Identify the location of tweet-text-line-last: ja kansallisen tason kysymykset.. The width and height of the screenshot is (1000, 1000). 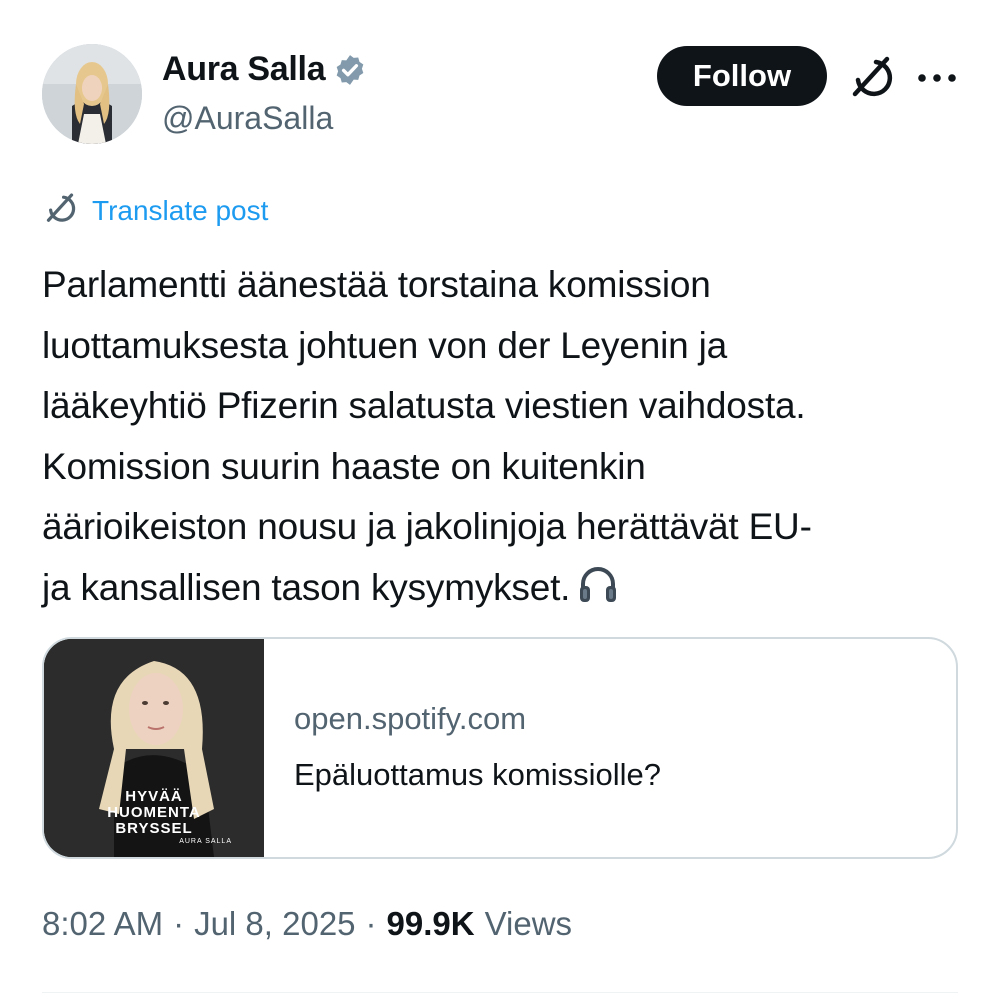
(507, 591).